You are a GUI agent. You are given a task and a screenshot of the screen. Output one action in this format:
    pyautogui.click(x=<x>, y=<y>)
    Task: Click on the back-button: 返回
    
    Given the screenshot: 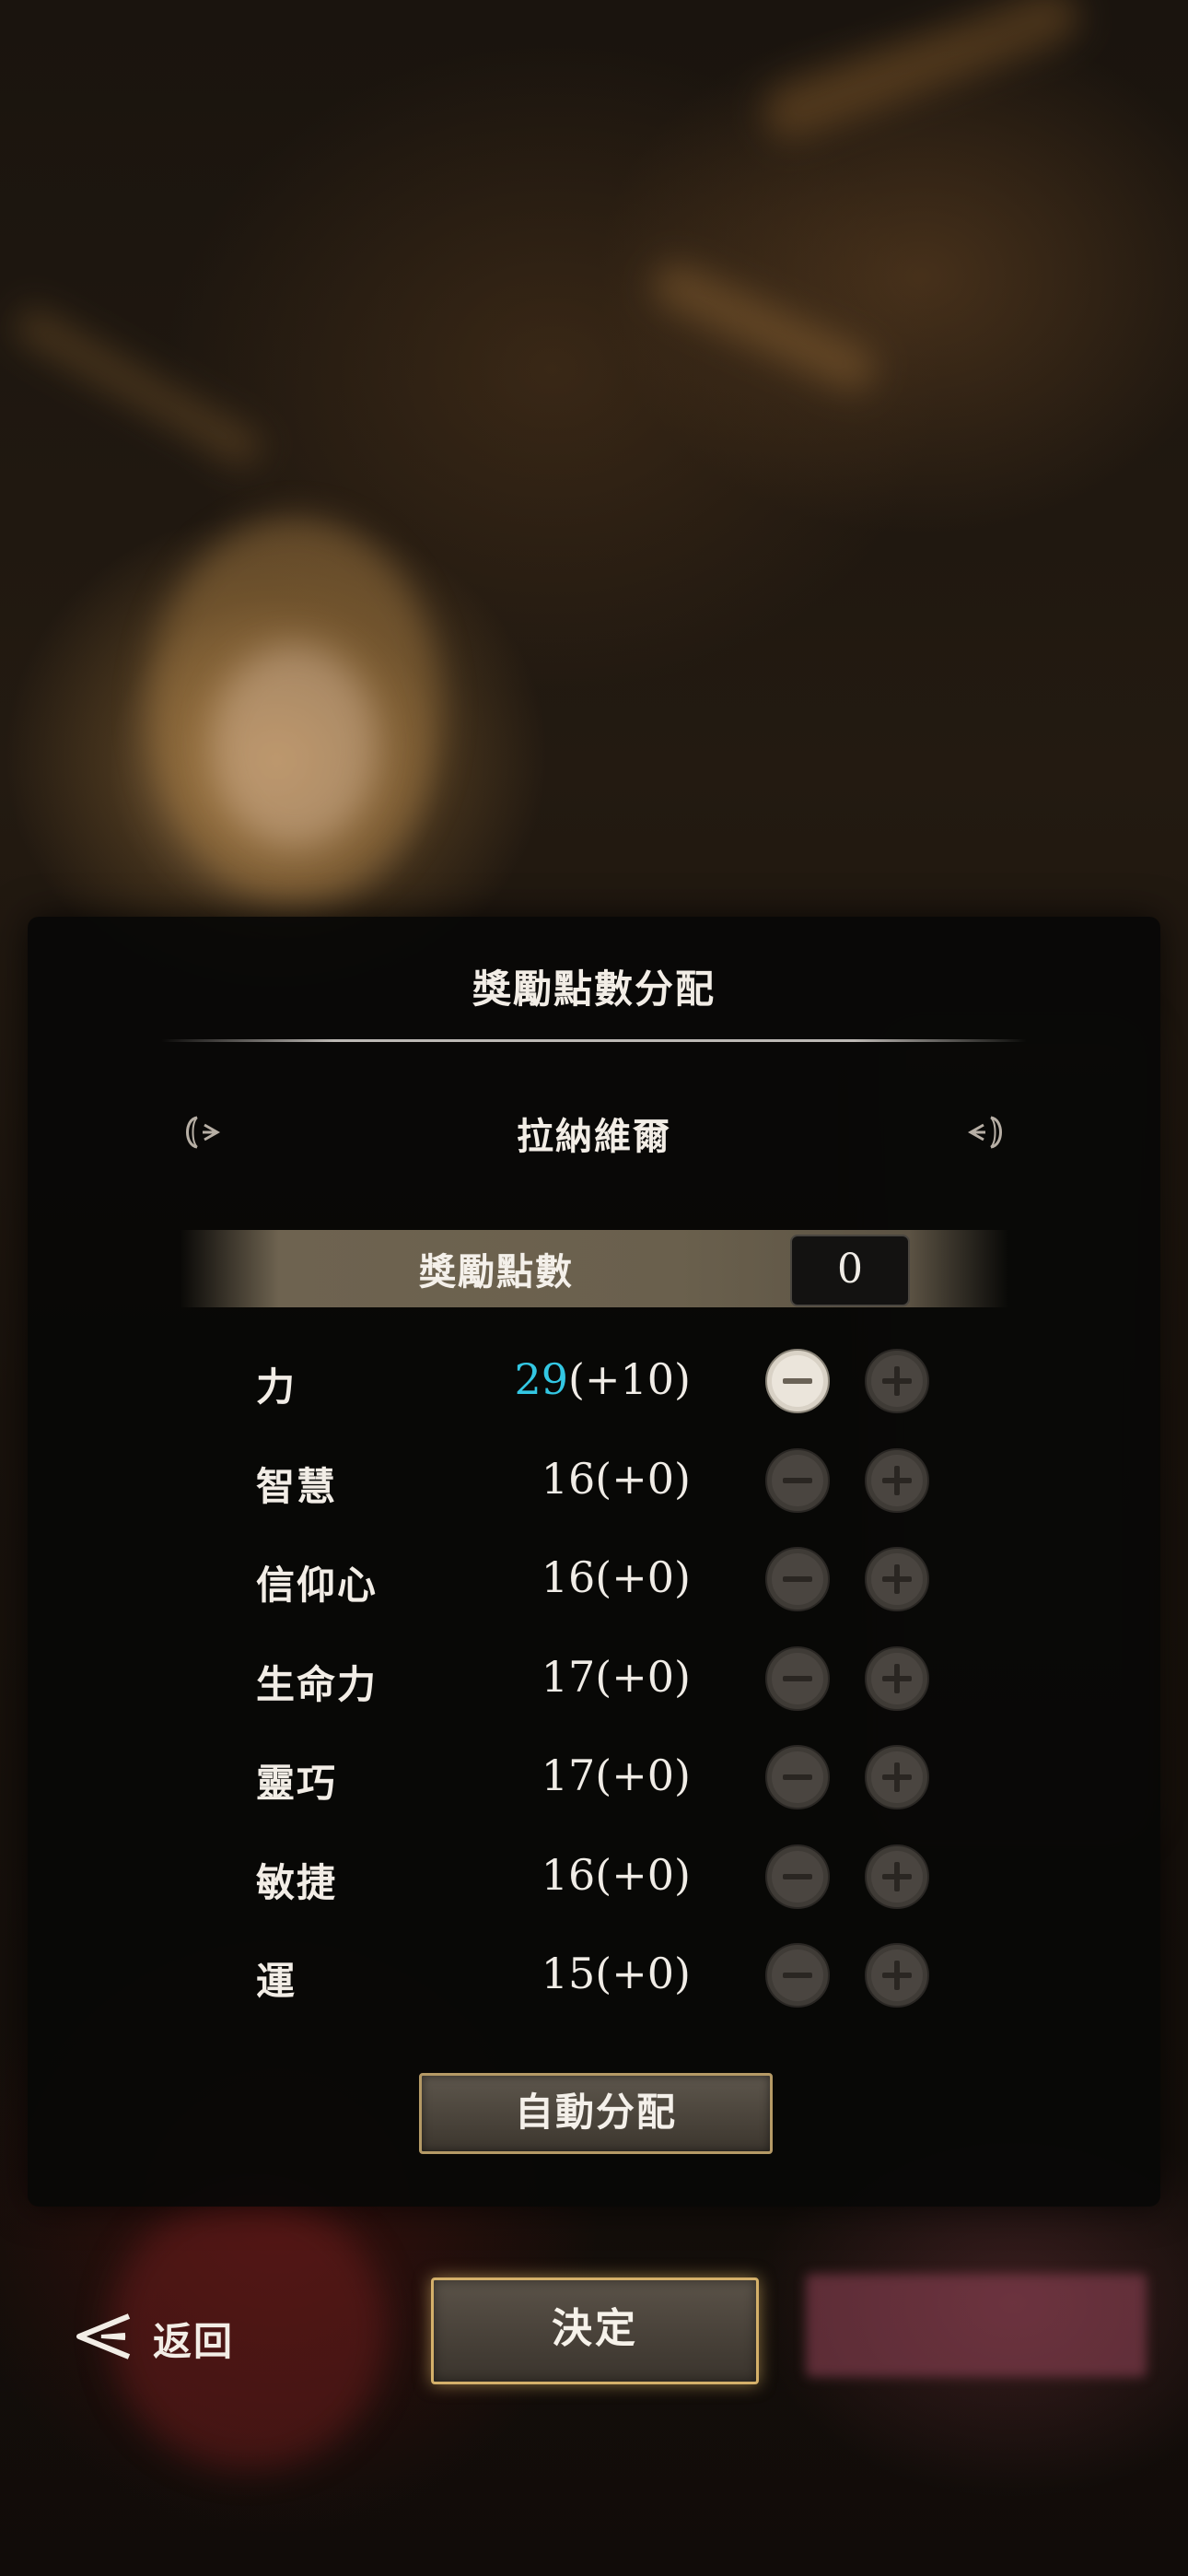 What is the action you would take?
    pyautogui.click(x=166, y=2335)
    